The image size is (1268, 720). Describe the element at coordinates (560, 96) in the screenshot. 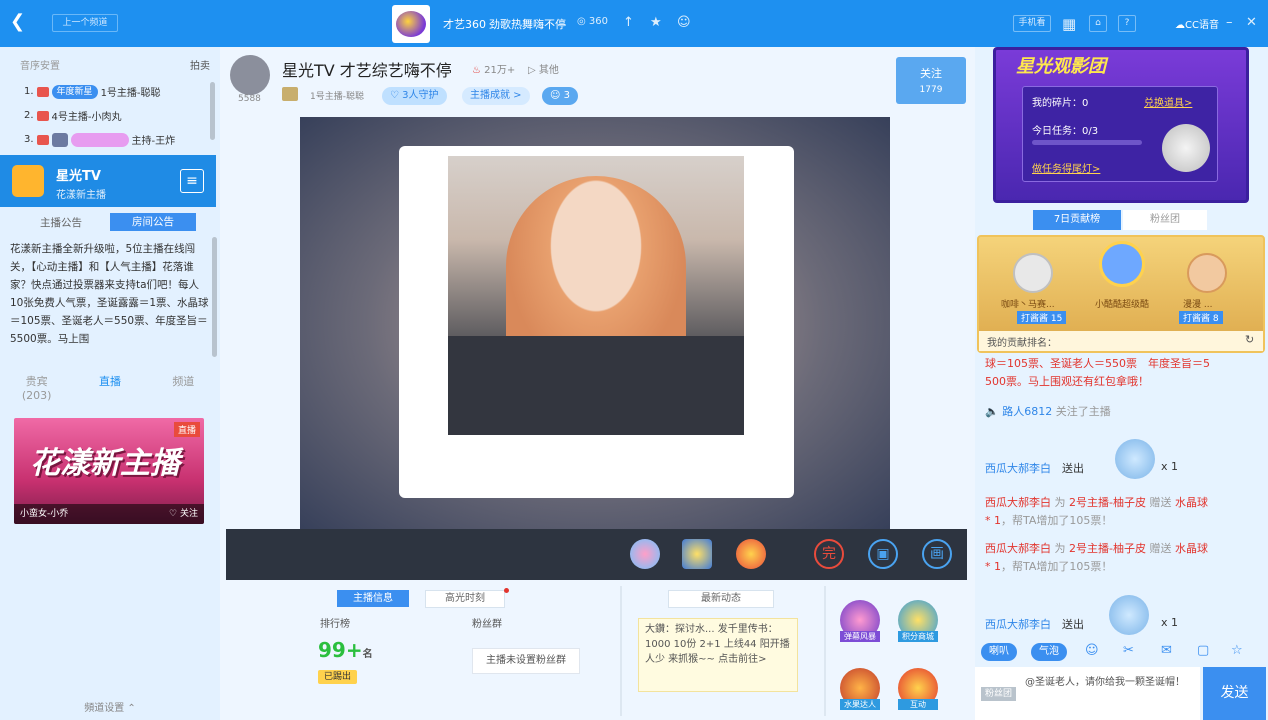

I see `fans-button: ☺ 3` at that location.